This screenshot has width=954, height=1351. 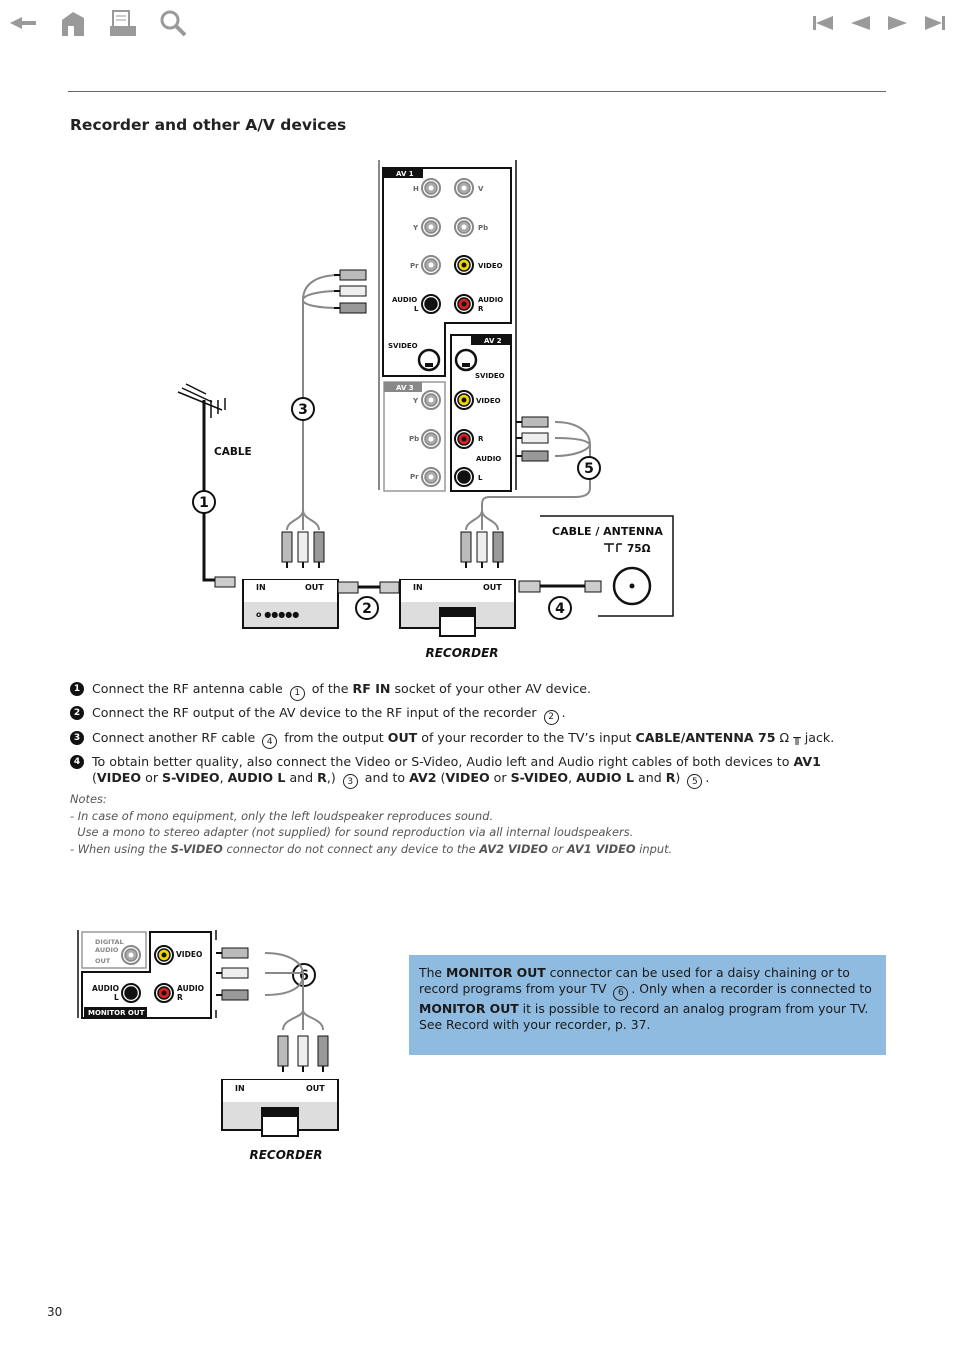 I want to click on next-page-icon, so click(x=897, y=23).